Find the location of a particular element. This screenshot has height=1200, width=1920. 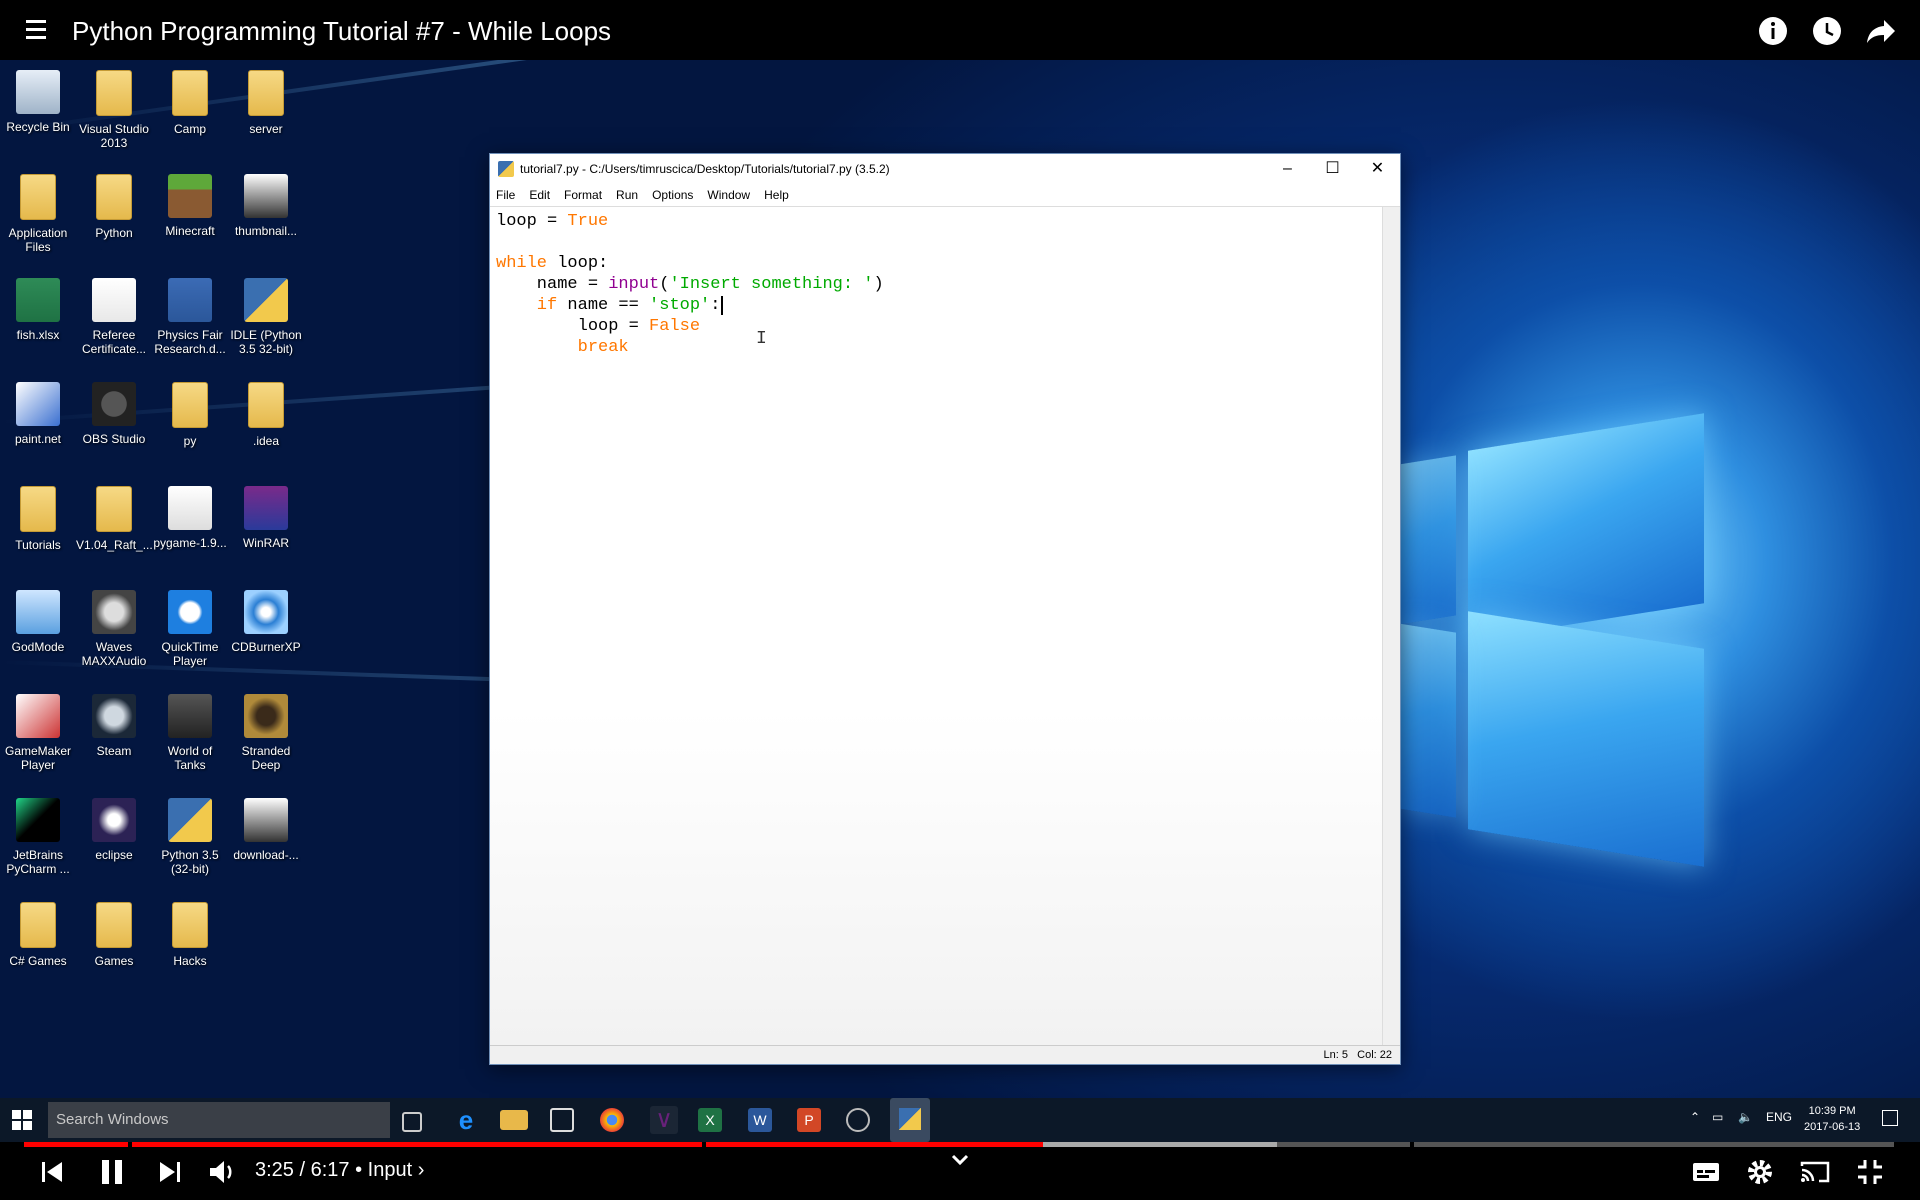

waves-icon is located at coordinates (114, 612).